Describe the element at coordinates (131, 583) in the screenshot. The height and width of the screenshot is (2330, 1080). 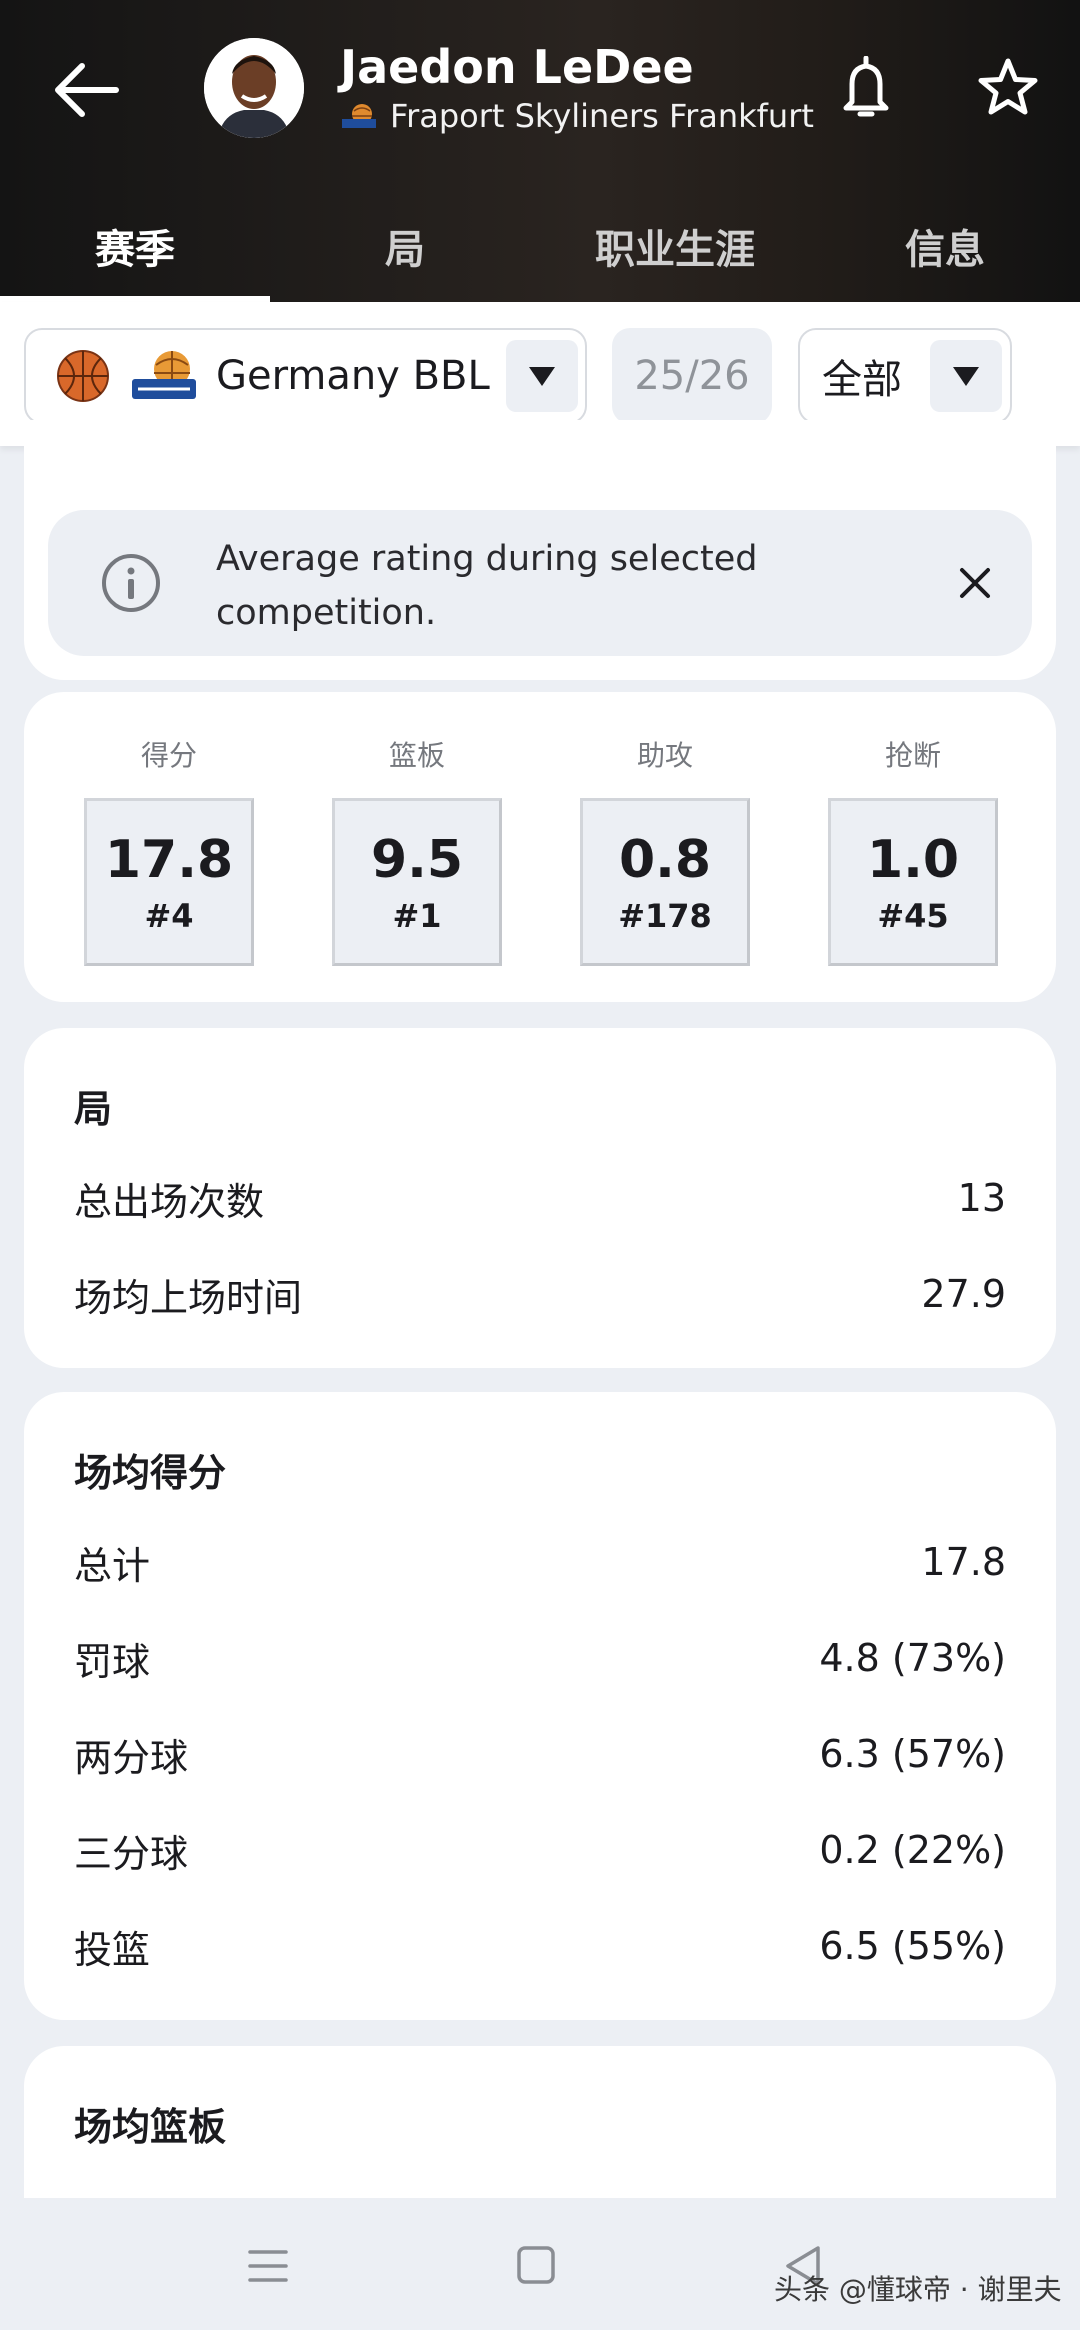
I see `info-icon` at that location.